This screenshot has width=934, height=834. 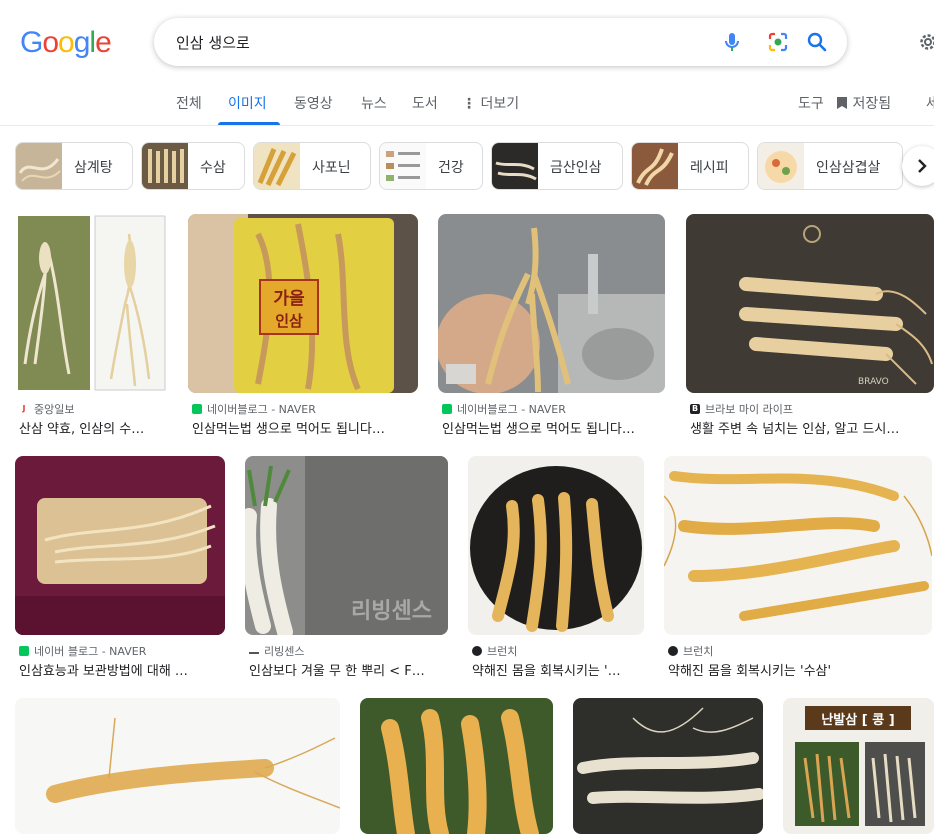 I want to click on bookmark-icon, so click(x=842, y=103).